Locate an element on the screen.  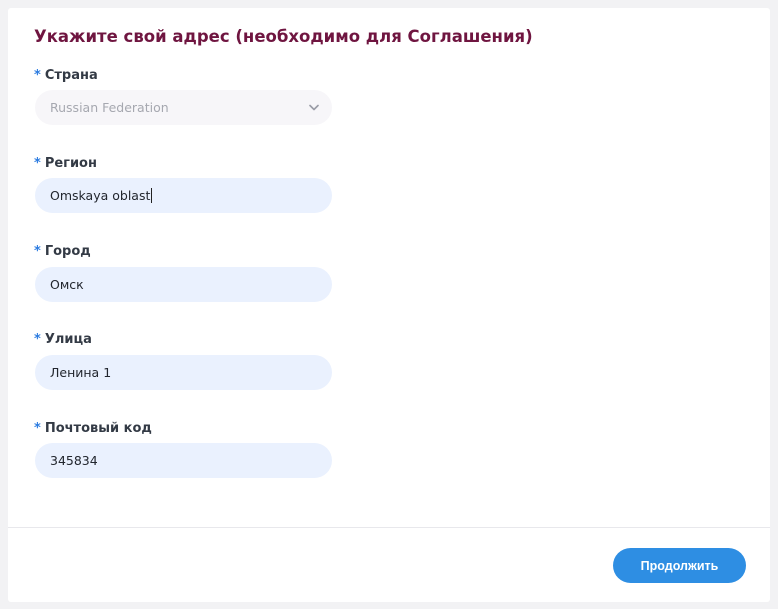
city-label: * Город is located at coordinates (62, 251).